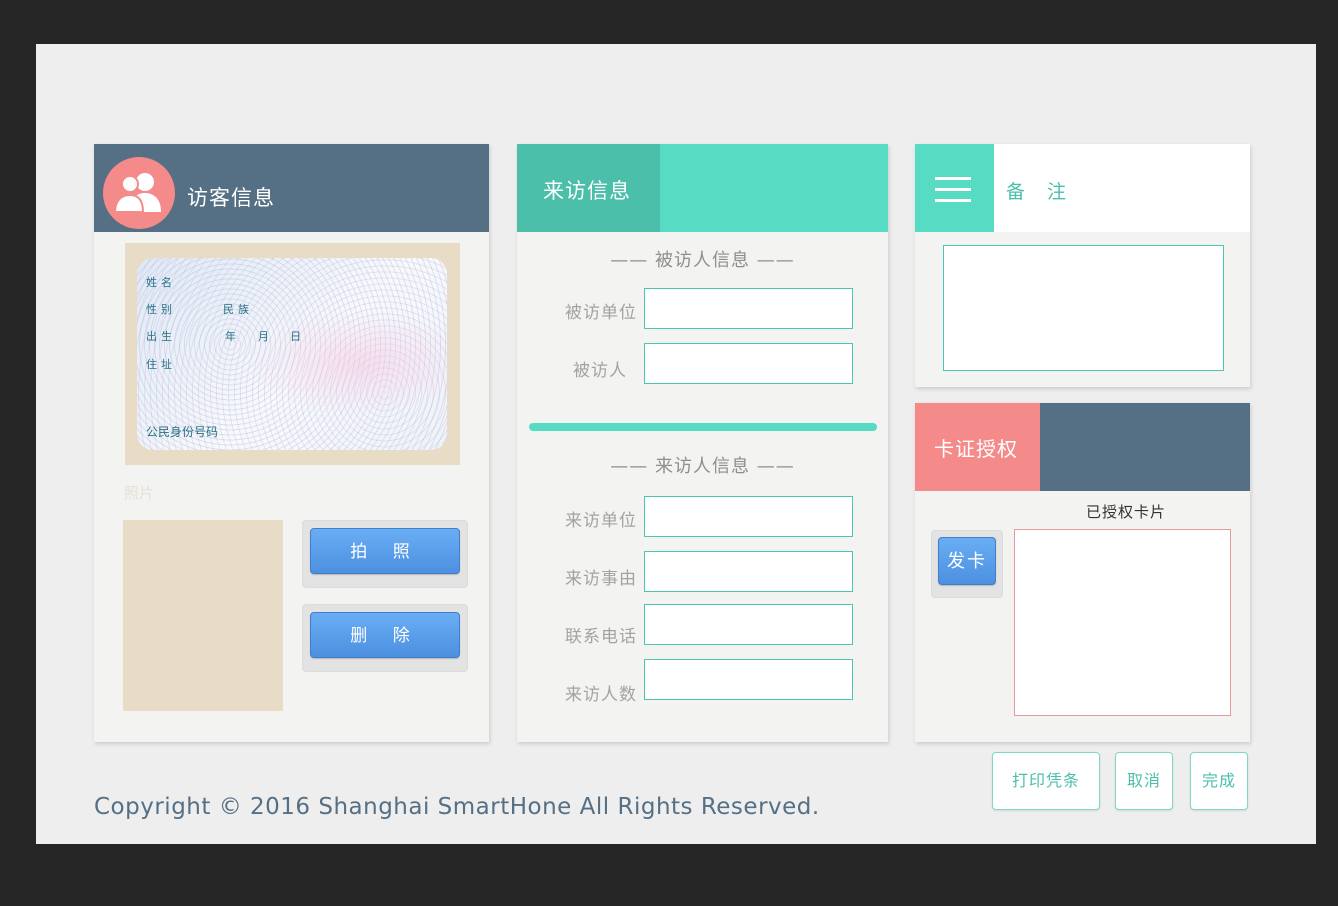  I want to click on take-photo-well: 拍 照, so click(385, 554).